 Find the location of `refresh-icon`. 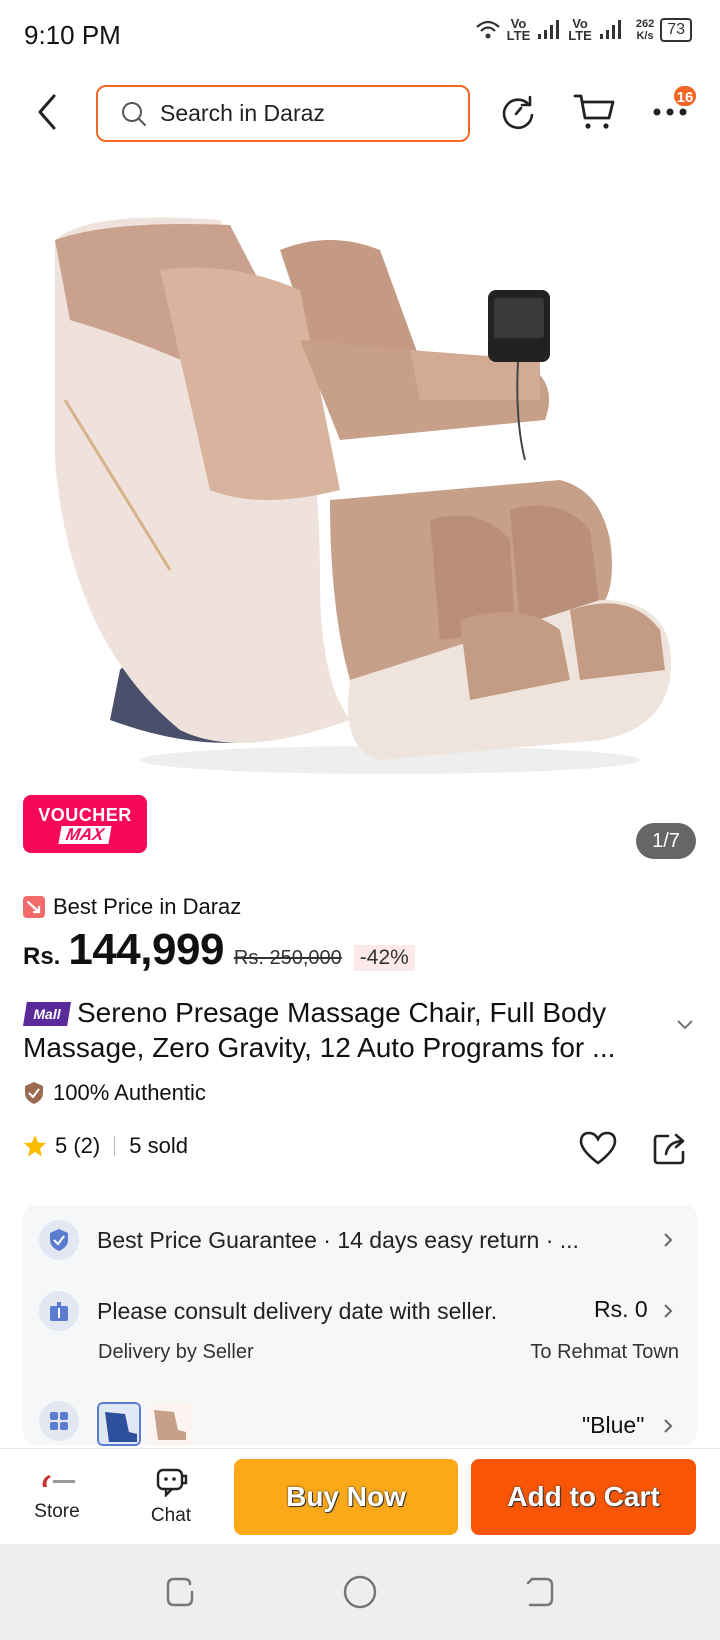

refresh-icon is located at coordinates (518, 112).